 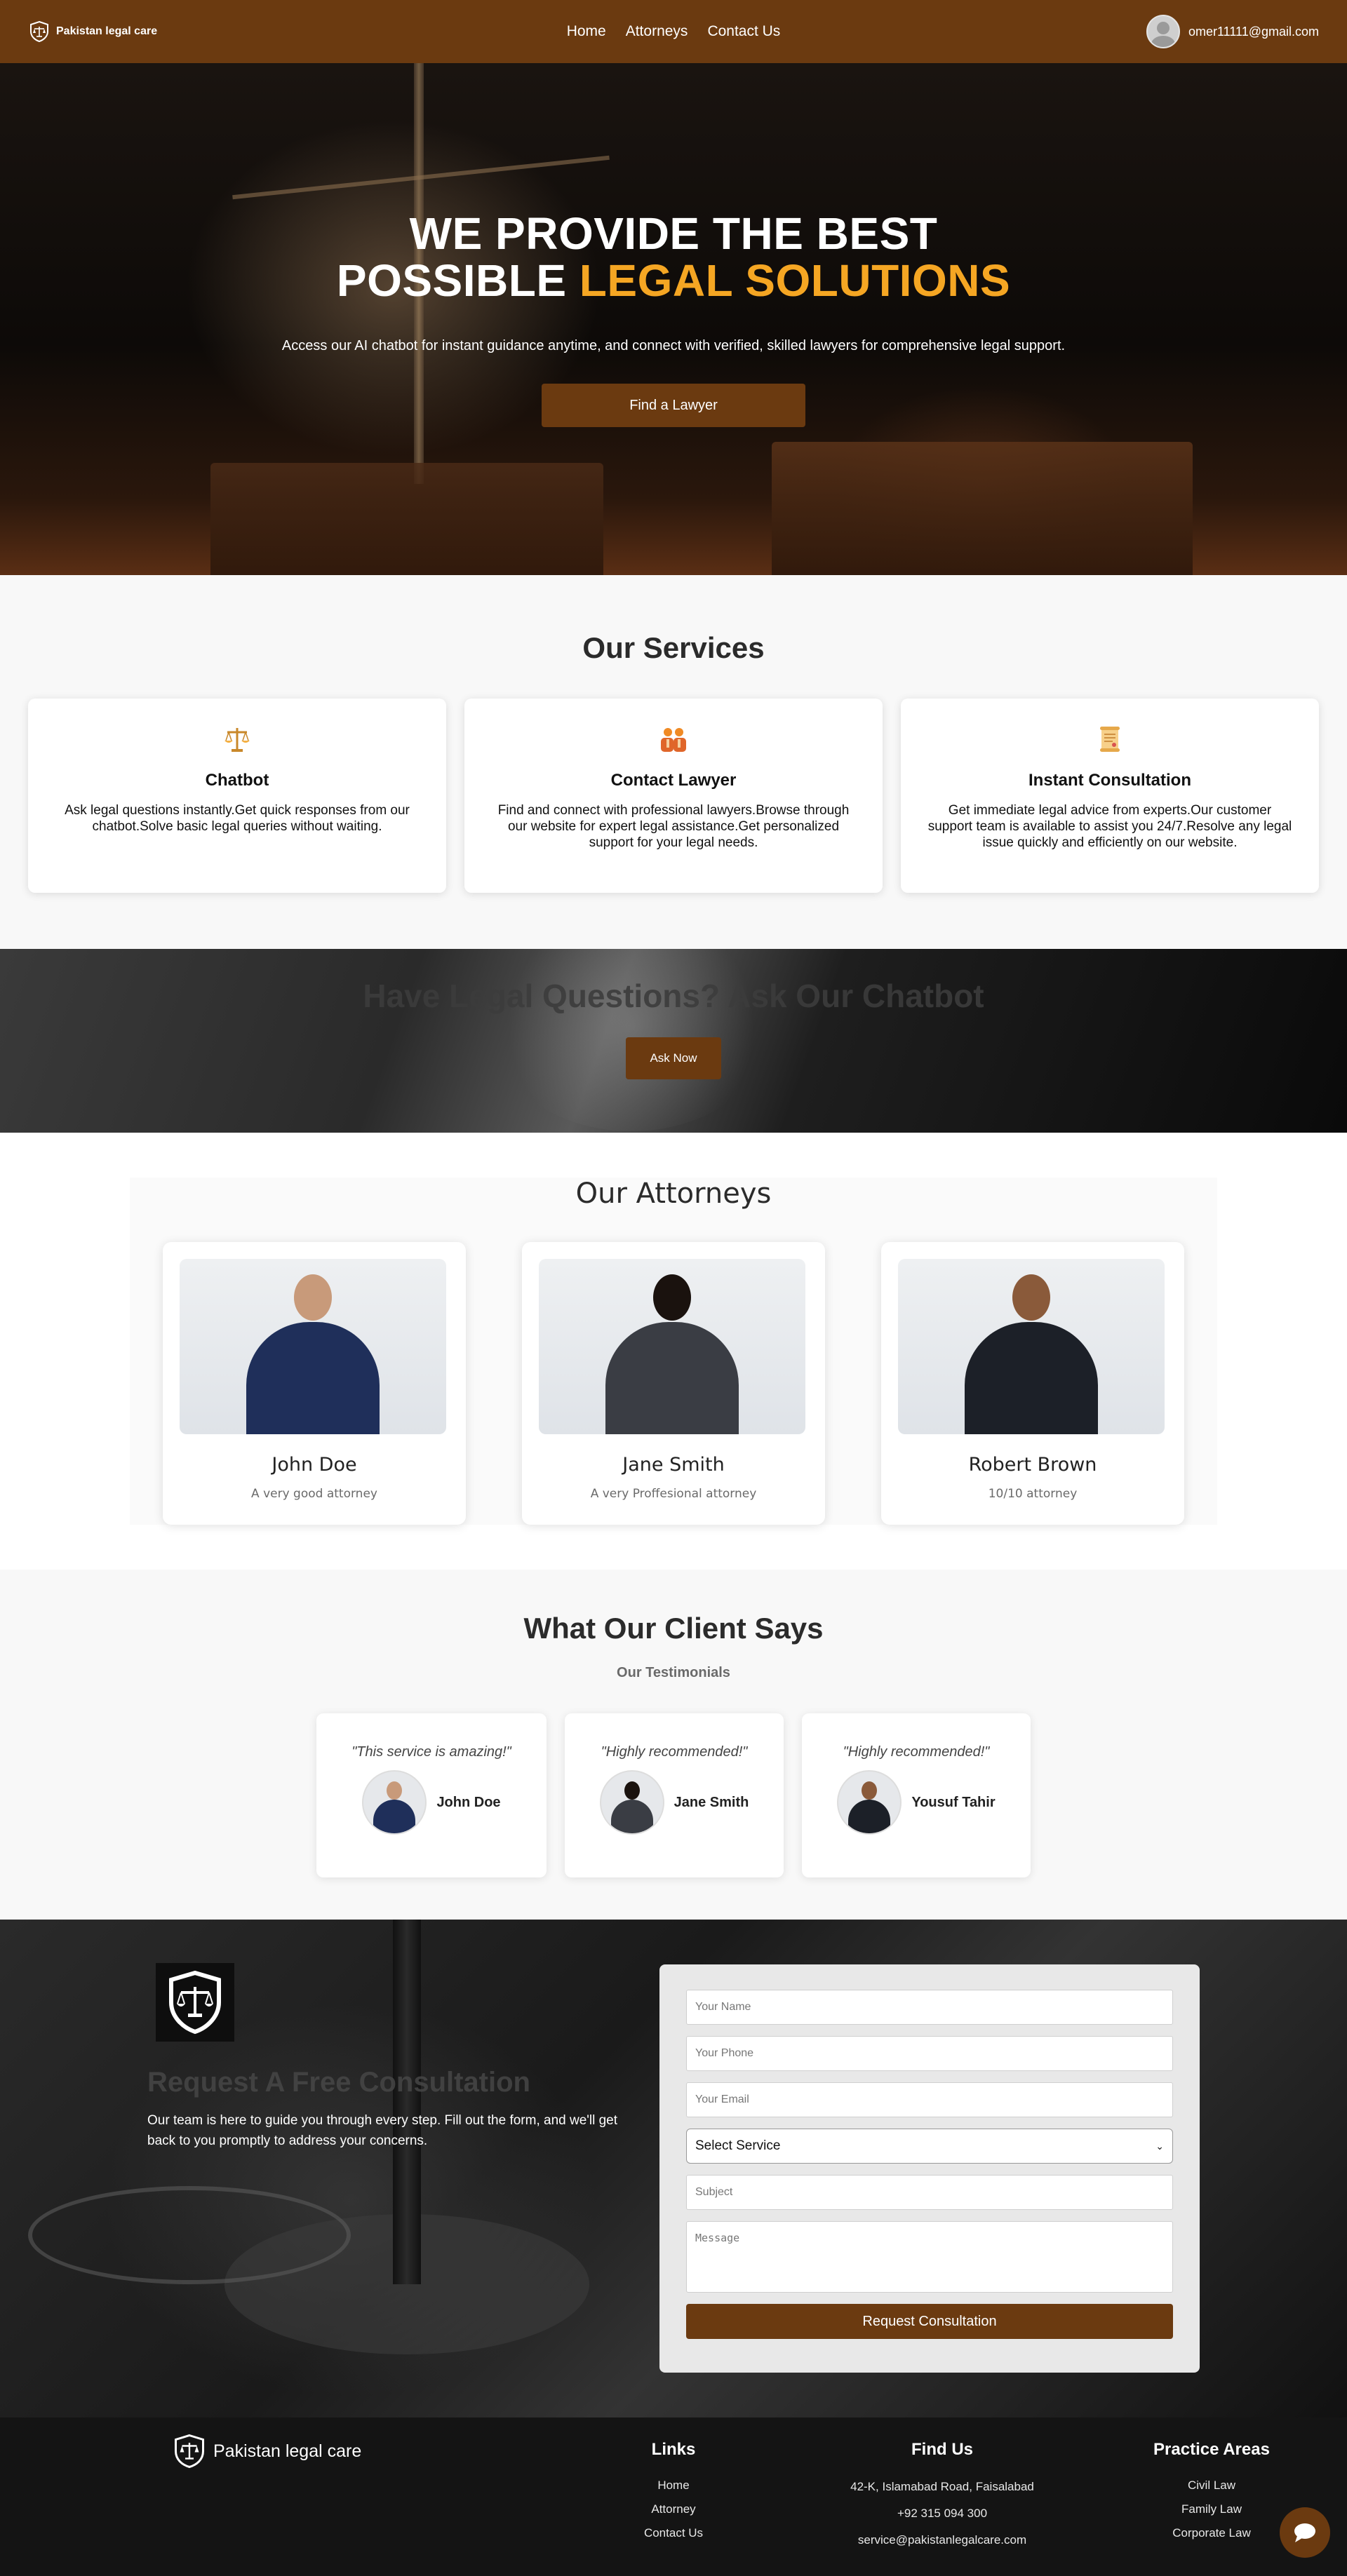 I want to click on nav-attorneys-link: Attorneys, so click(x=657, y=31).